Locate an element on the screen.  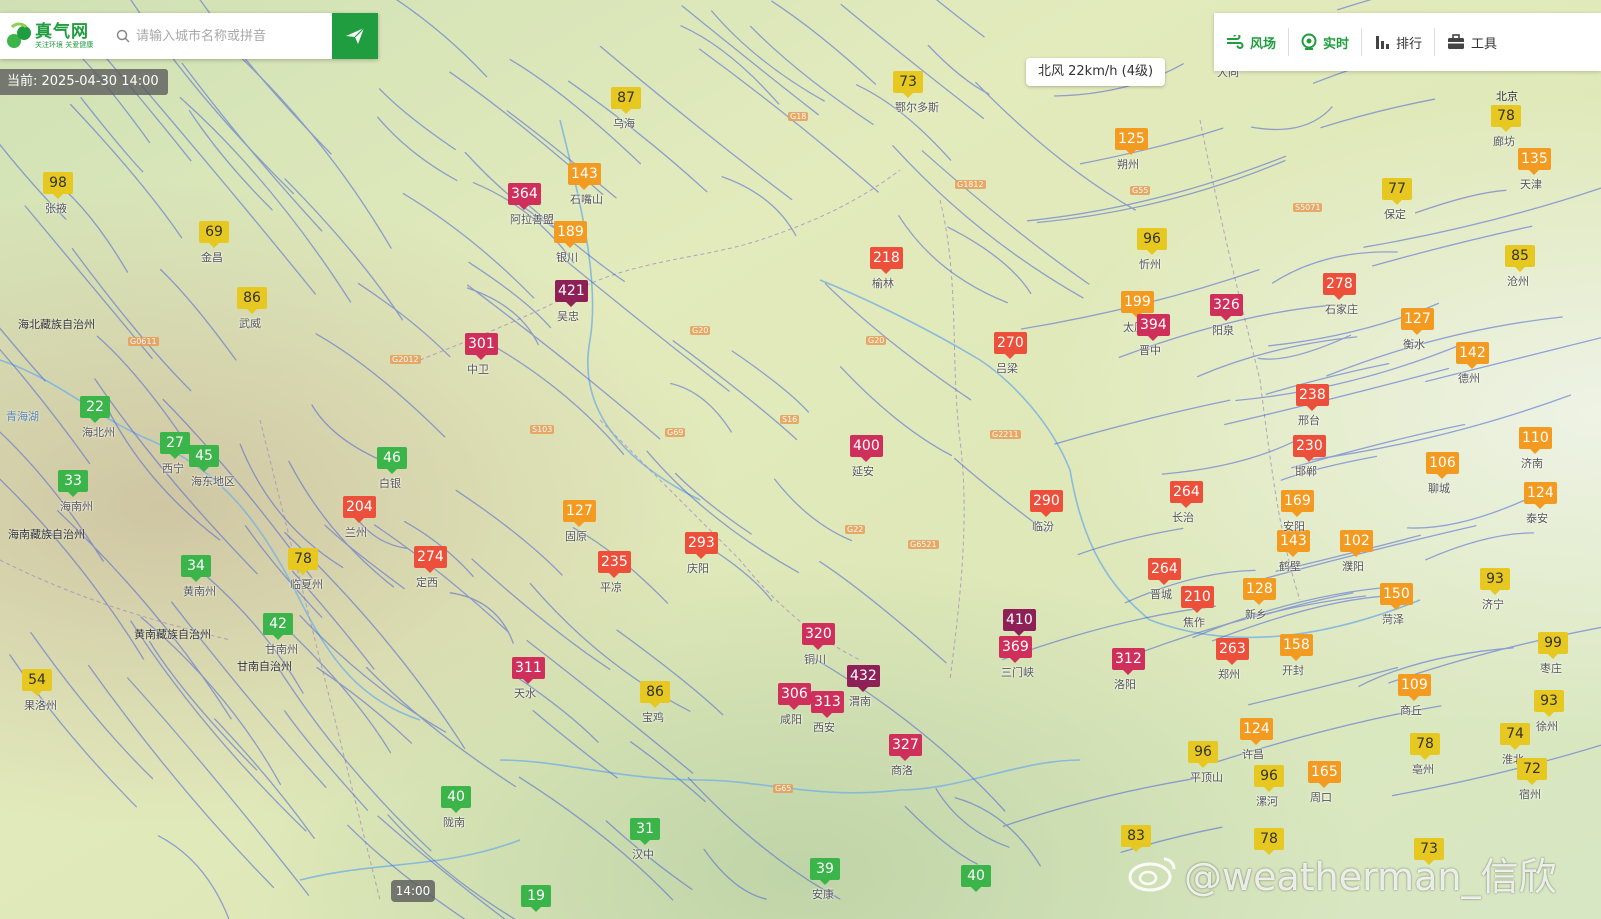
aqi-marker: 210 is located at coordinates (1197, 599).